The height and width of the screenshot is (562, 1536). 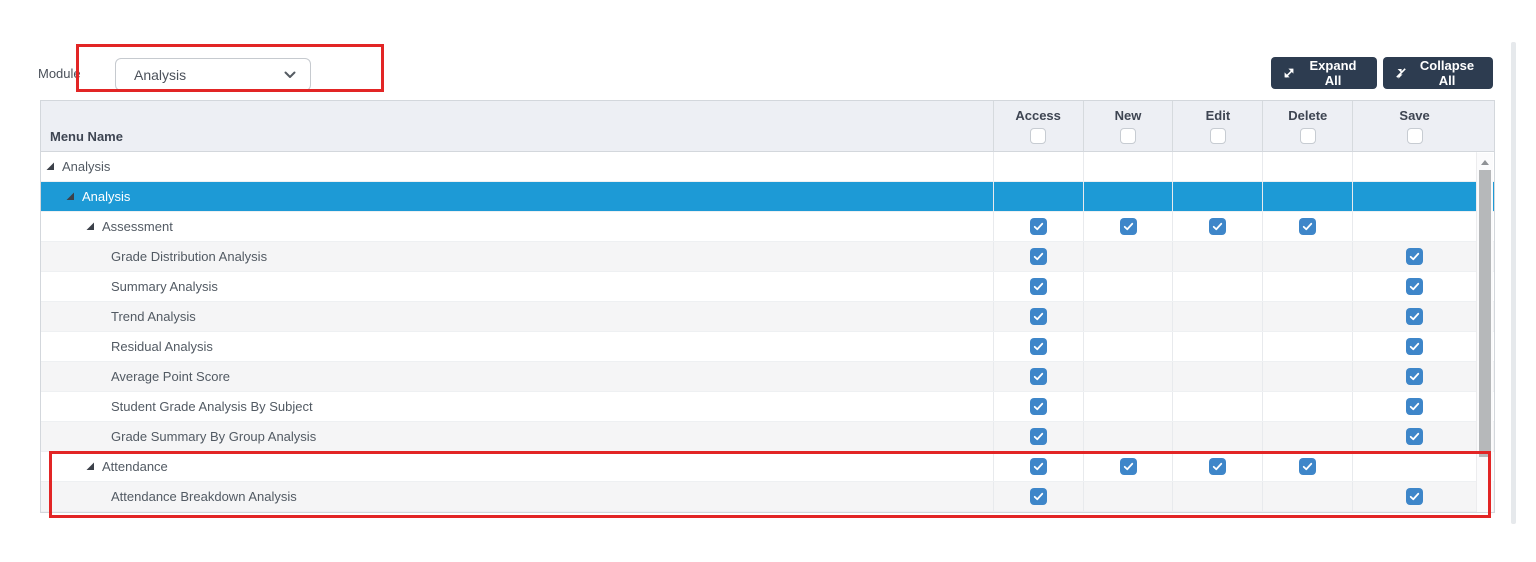 I want to click on table-row: Assessment, so click(x=767, y=227).